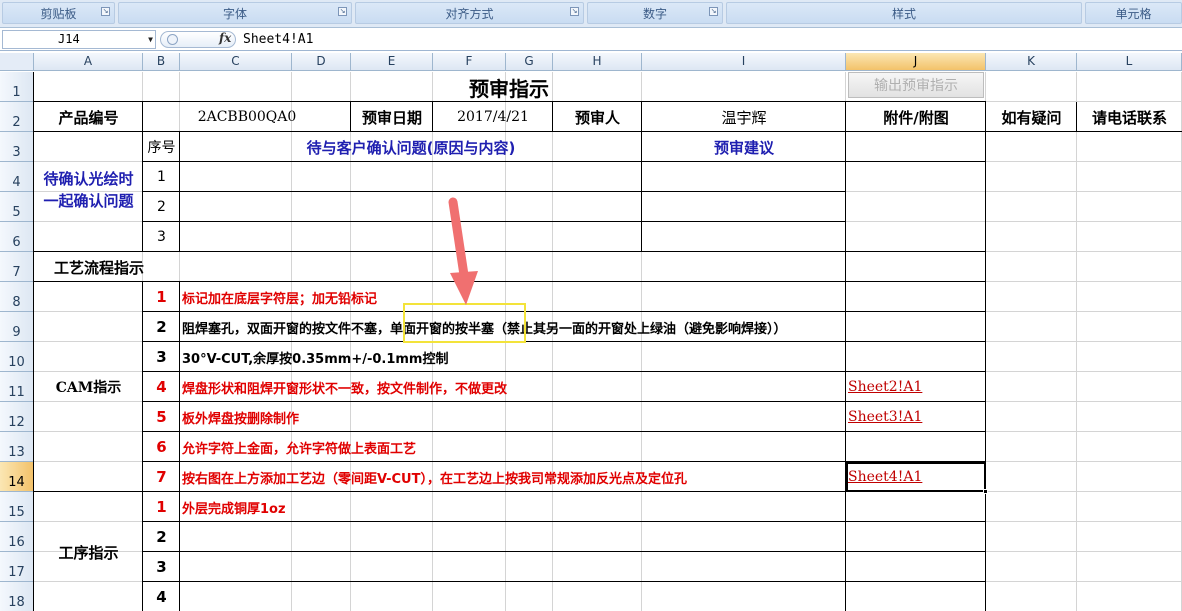 This screenshot has height=611, width=1182. What do you see at coordinates (88, 117) in the screenshot?
I see `product-no-label: 产品编号` at bounding box center [88, 117].